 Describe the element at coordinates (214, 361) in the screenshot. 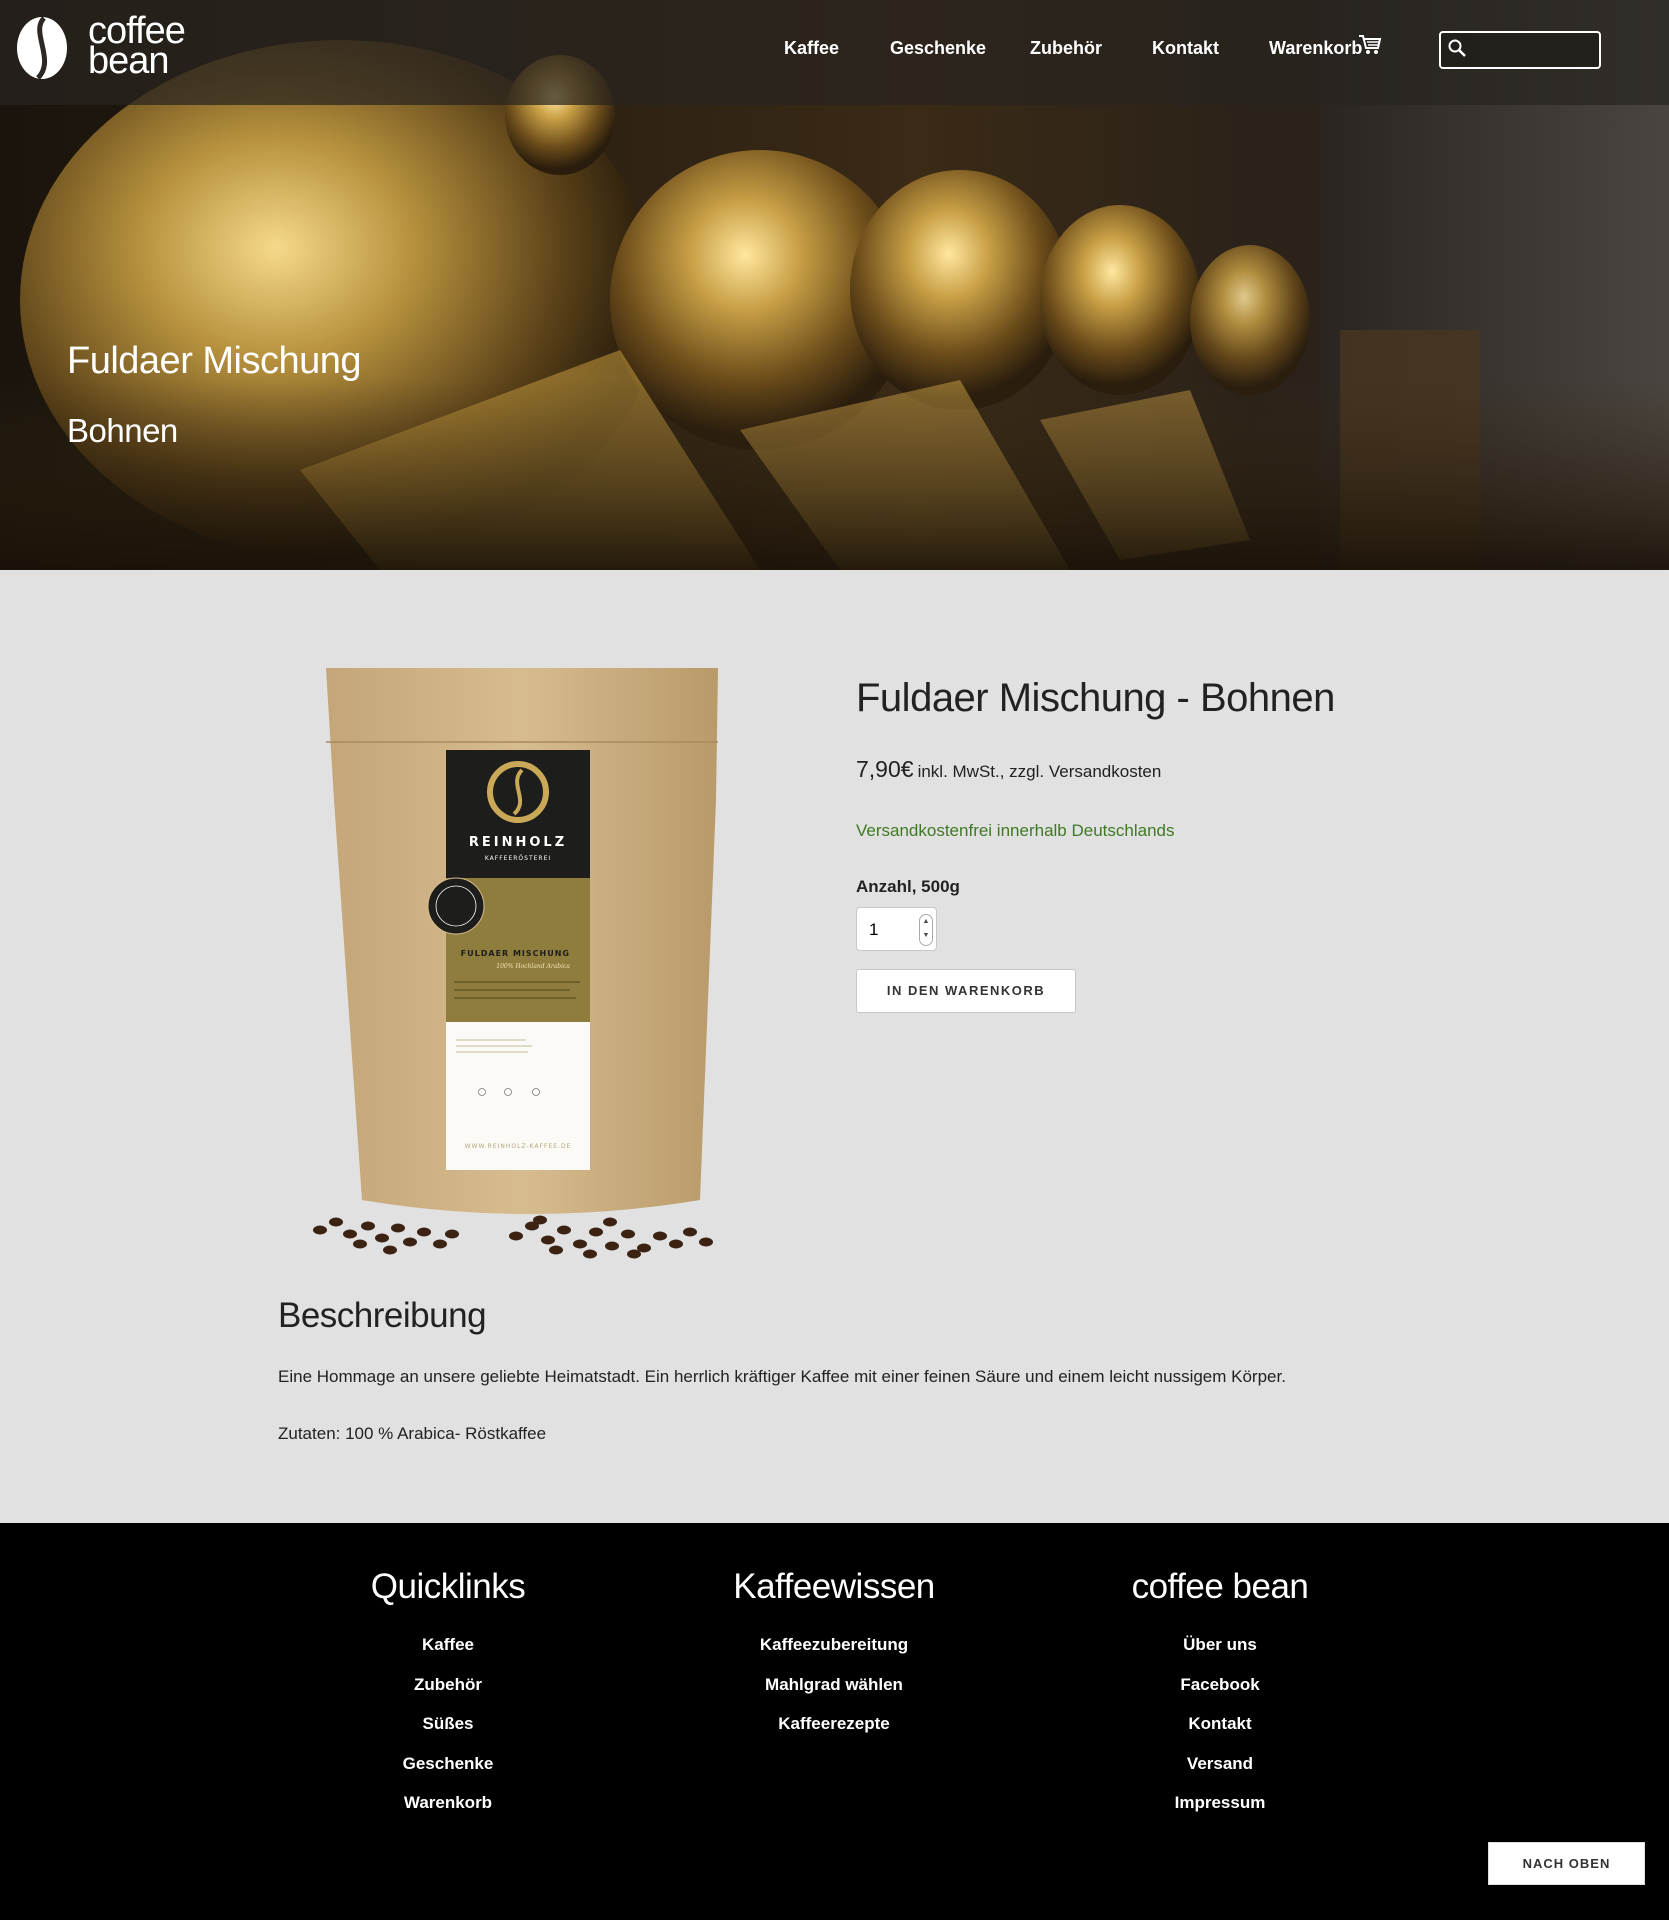

I see `hero-title: Fuldaer Mischung` at that location.